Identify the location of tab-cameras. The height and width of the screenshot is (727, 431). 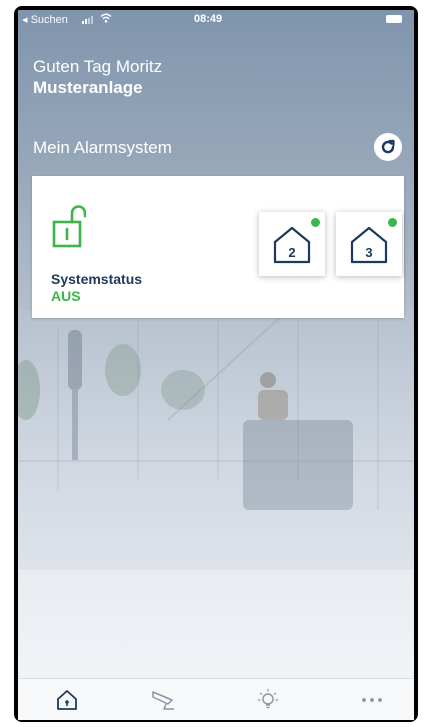
(164, 700).